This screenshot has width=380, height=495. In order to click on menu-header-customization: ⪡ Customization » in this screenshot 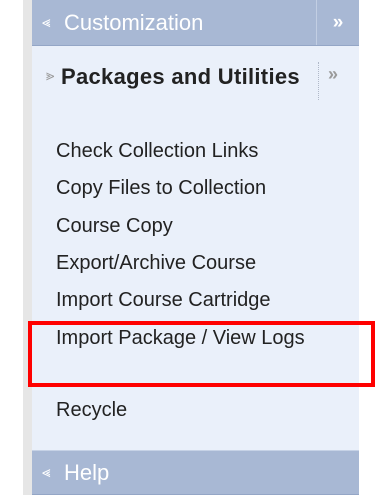, I will do `click(195, 23)`.